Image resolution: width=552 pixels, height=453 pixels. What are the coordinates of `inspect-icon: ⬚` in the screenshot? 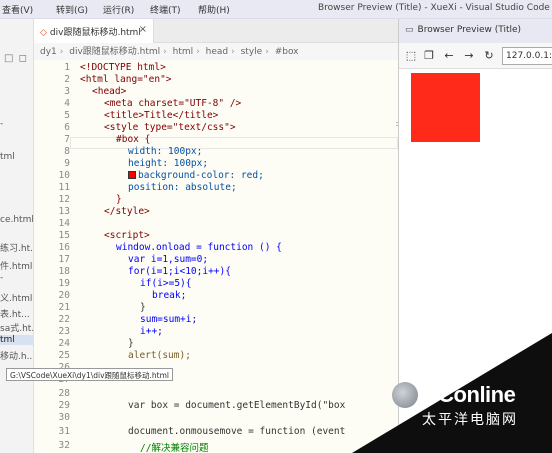 It's located at (411, 55).